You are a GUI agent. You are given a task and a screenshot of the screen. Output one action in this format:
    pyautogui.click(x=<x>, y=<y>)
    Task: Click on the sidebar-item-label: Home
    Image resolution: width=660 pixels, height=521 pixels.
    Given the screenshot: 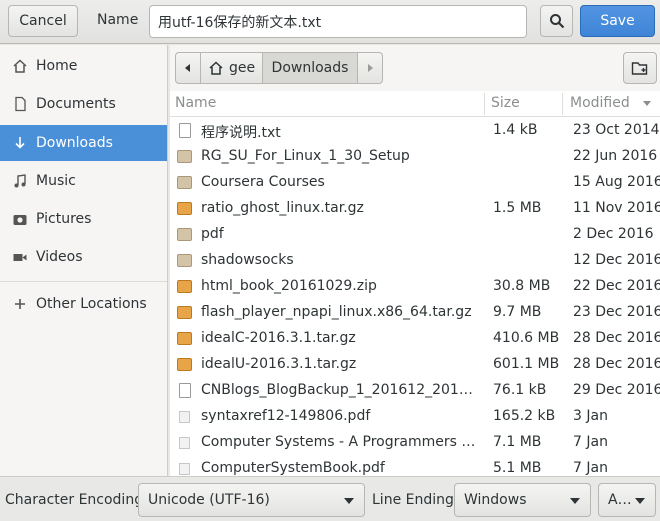 What is the action you would take?
    pyautogui.click(x=57, y=66)
    